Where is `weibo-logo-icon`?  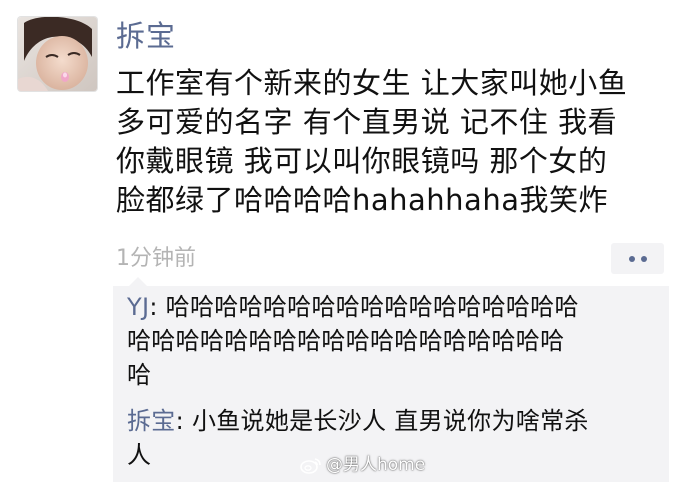 weibo-logo-icon is located at coordinates (310, 466).